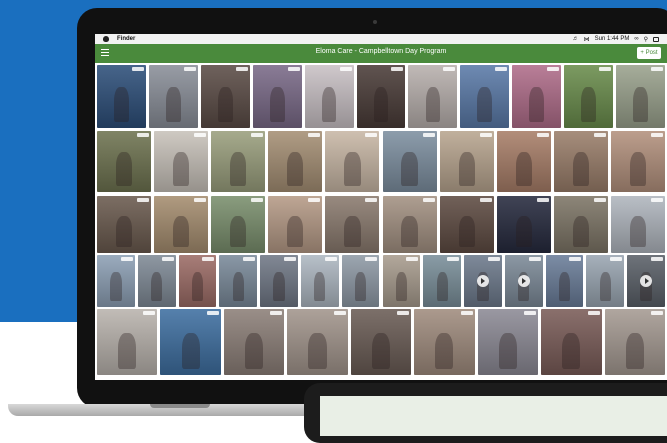 Image resolution: width=667 pixels, height=443 pixels. Describe the element at coordinates (646, 39) in the screenshot. I see `search-icon: ⚲` at that location.